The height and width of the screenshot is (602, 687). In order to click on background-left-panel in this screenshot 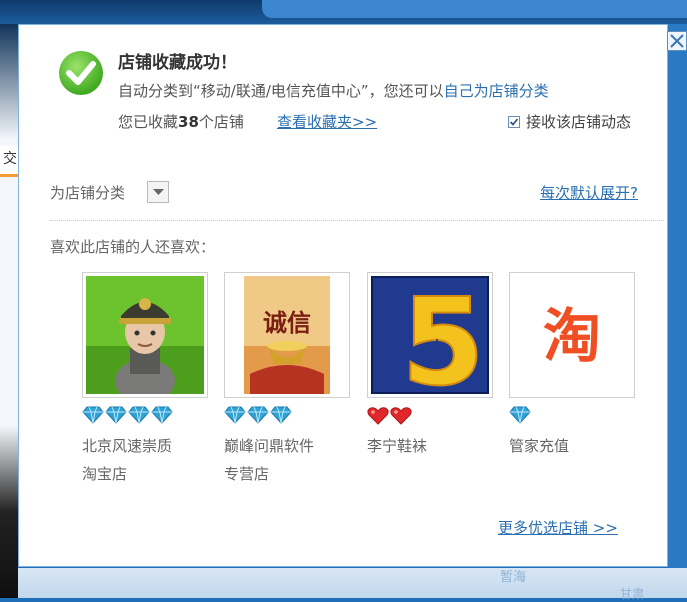, I will do `click(9, 311)`.